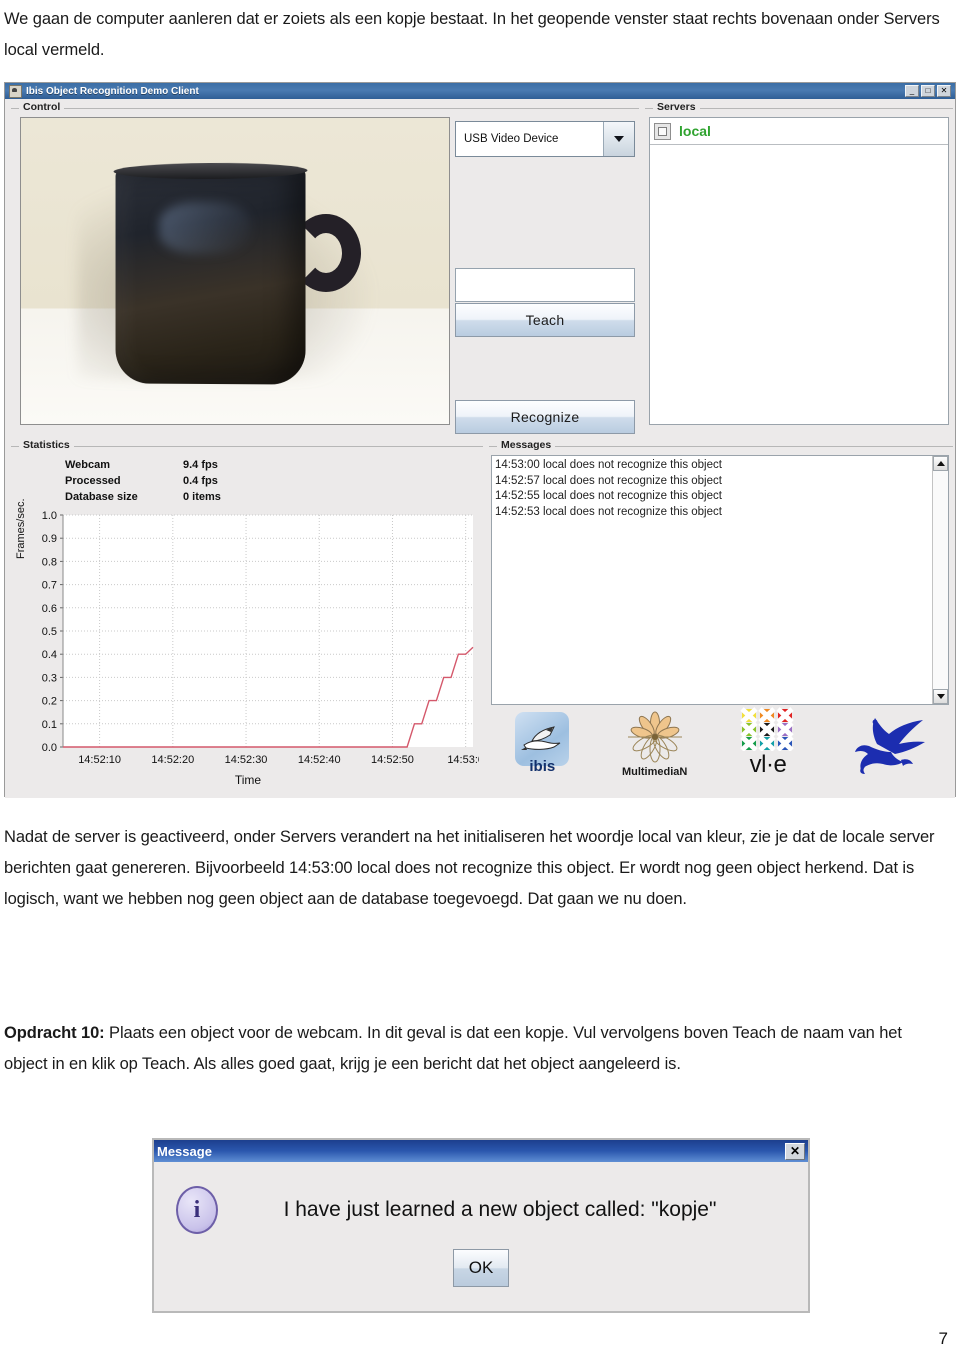 Image resolution: width=960 pixels, height=1363 pixels. What do you see at coordinates (49, 609) in the screenshot?
I see `svg-text: 0.6` at bounding box center [49, 609].